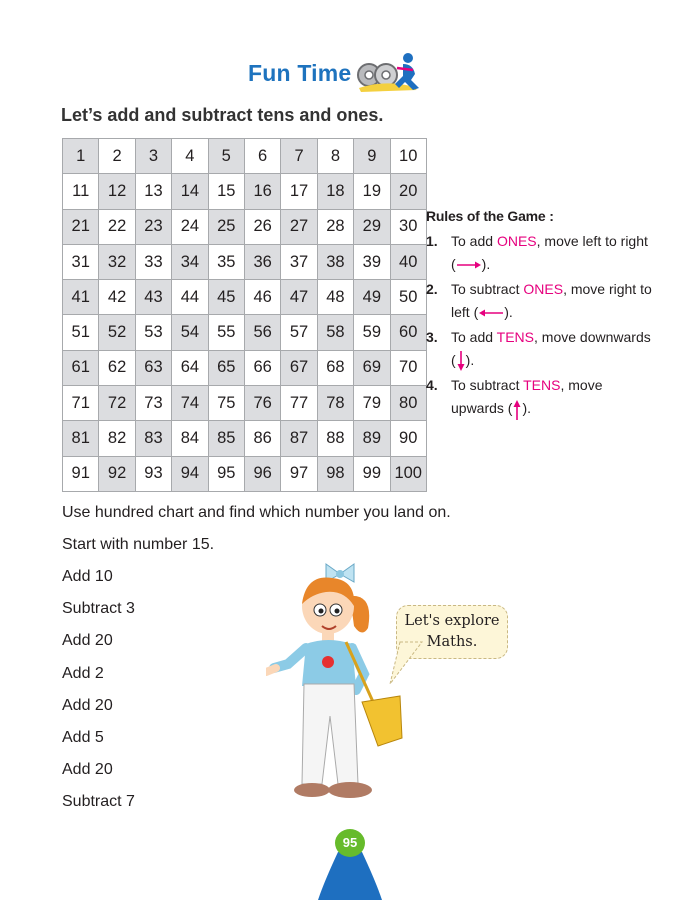 This screenshot has width=700, height=900. I want to click on chart-cell: 60, so click(408, 332).